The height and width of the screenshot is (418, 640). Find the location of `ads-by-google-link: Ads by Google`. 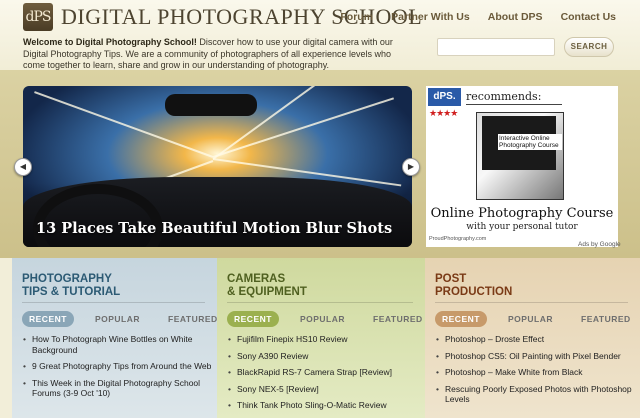

ads-by-google-link: Ads by Google is located at coordinates (599, 244).